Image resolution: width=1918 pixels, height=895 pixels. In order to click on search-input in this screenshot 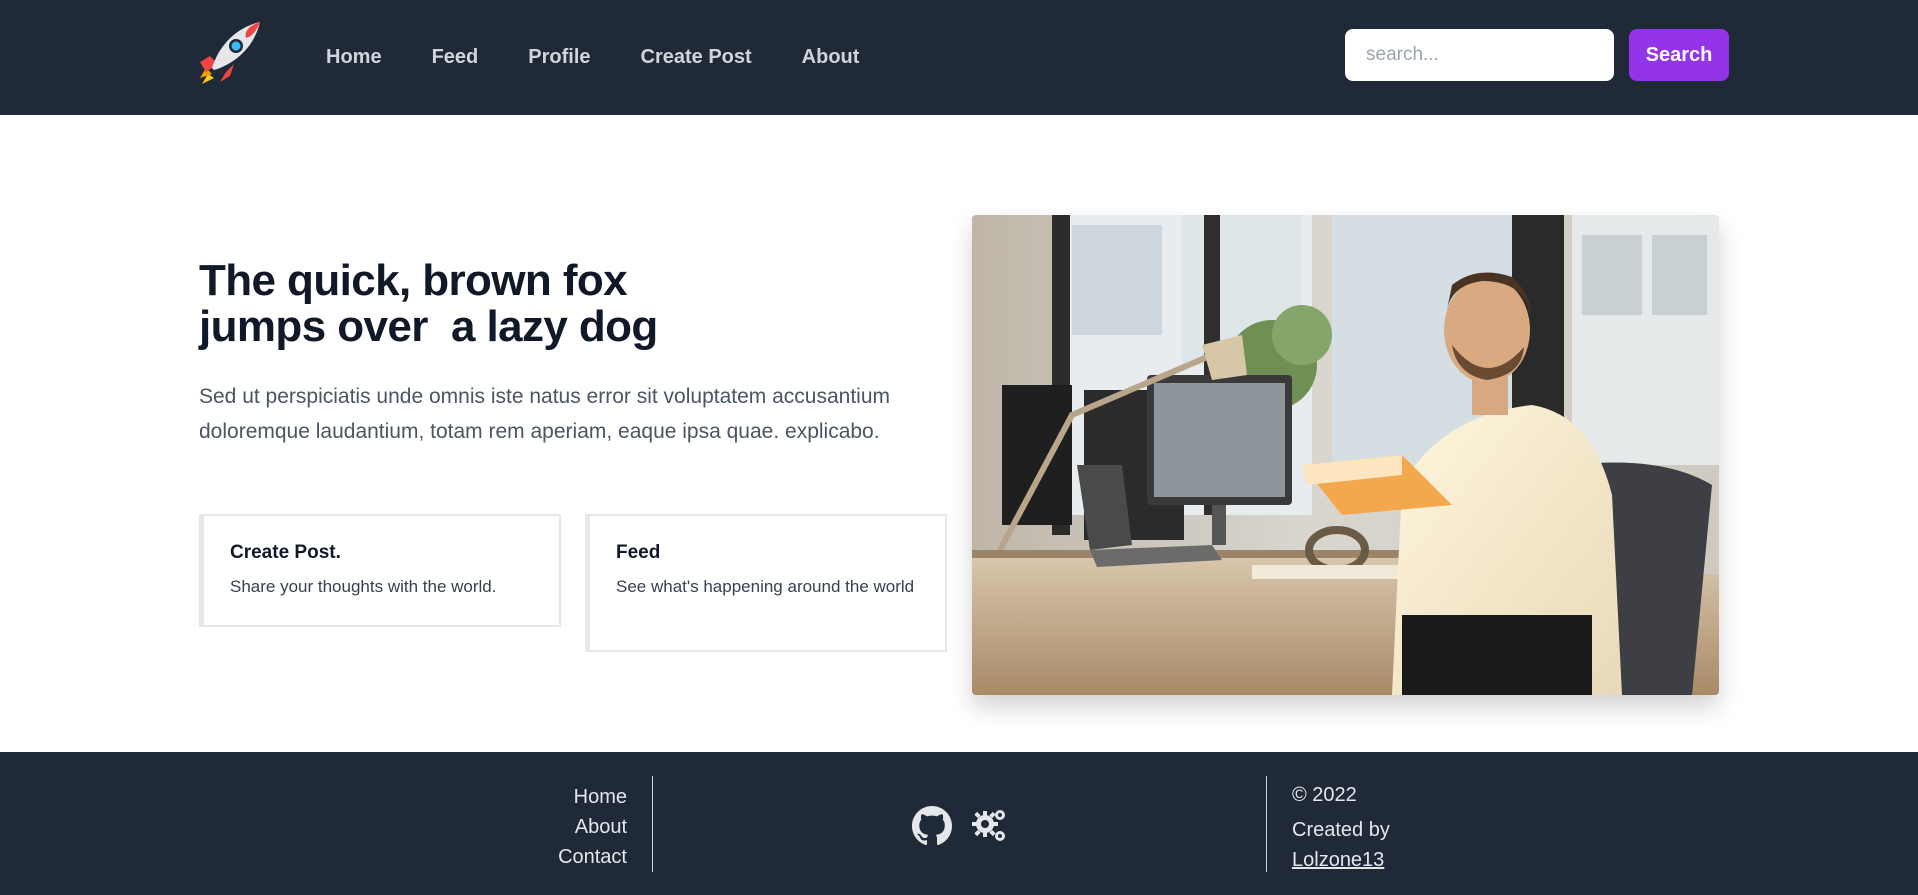, I will do `click(1479, 55)`.